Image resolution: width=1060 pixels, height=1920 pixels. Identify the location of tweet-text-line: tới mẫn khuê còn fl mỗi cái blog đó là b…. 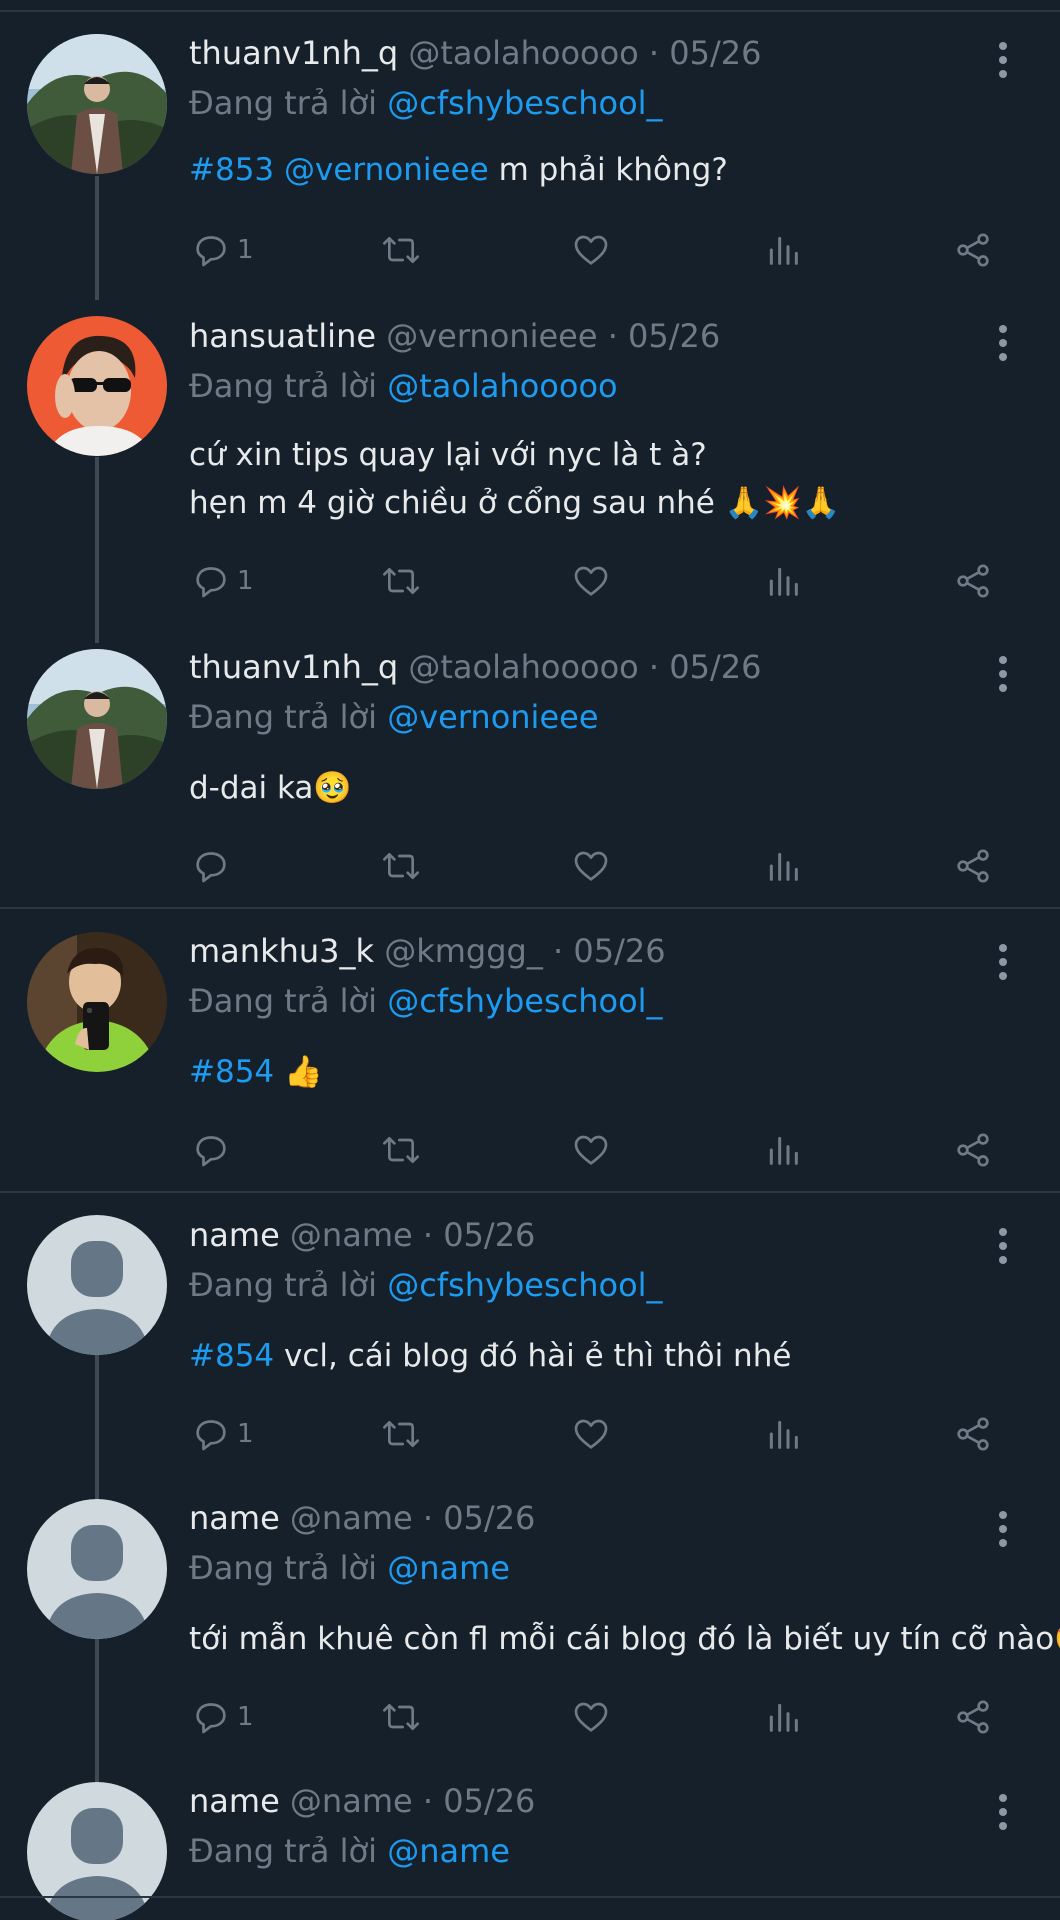
(624, 1639).